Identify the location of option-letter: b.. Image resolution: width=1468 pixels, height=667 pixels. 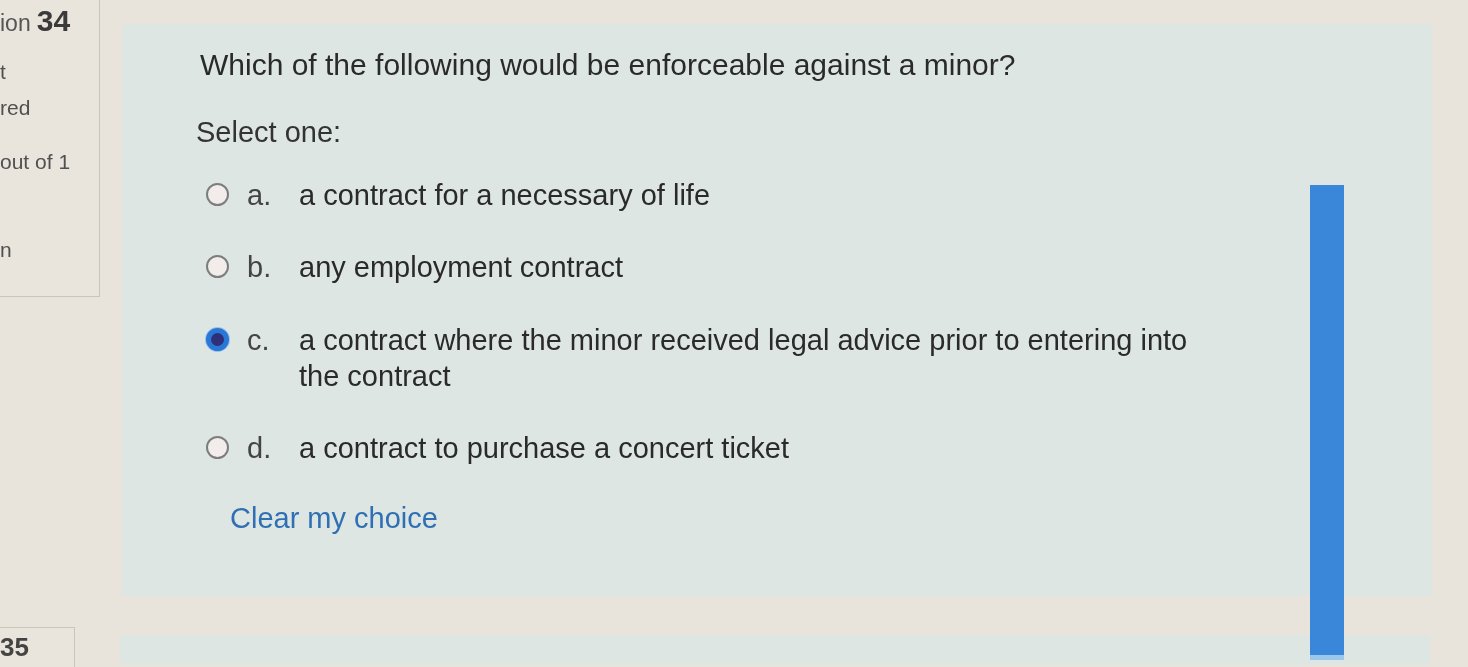
(260, 268).